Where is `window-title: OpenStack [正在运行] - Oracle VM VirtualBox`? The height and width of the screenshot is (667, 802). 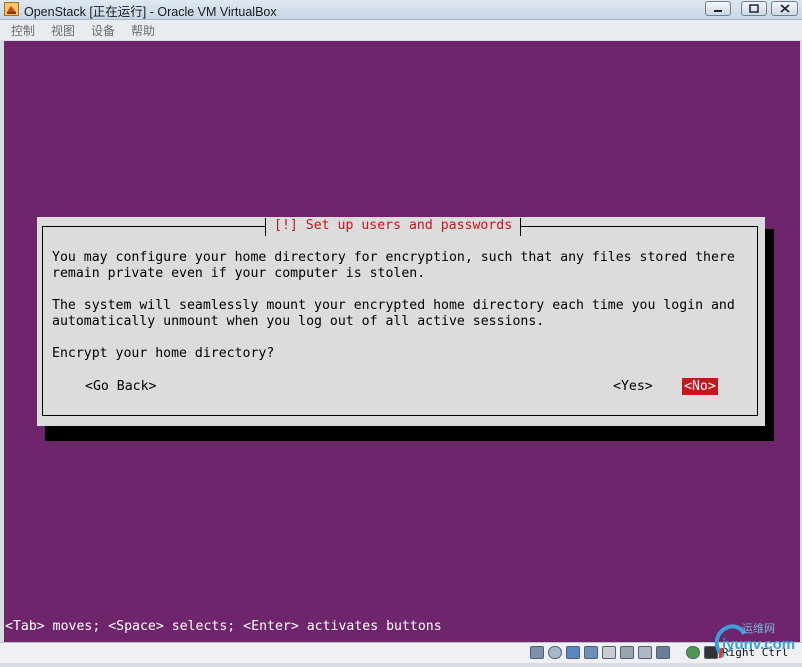 window-title: OpenStack [正在运行] - Oracle VM VirtualBox is located at coordinates (150, 12).